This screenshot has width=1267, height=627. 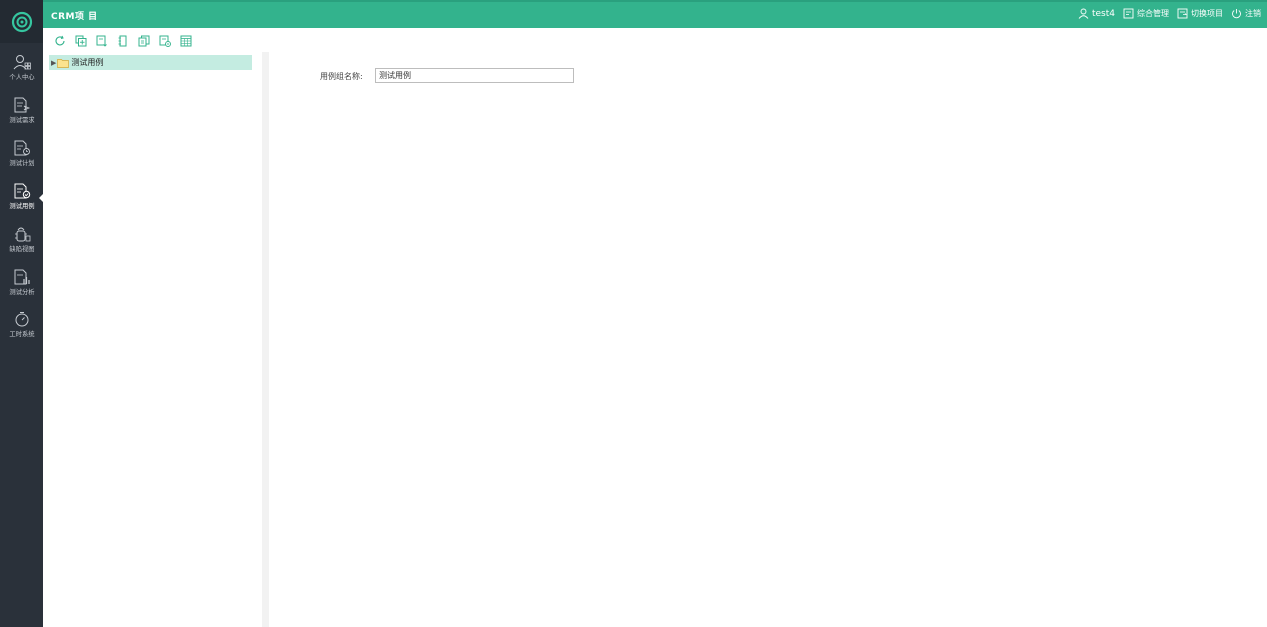 I want to click on test-plan-icon, so click(x=22, y=148).